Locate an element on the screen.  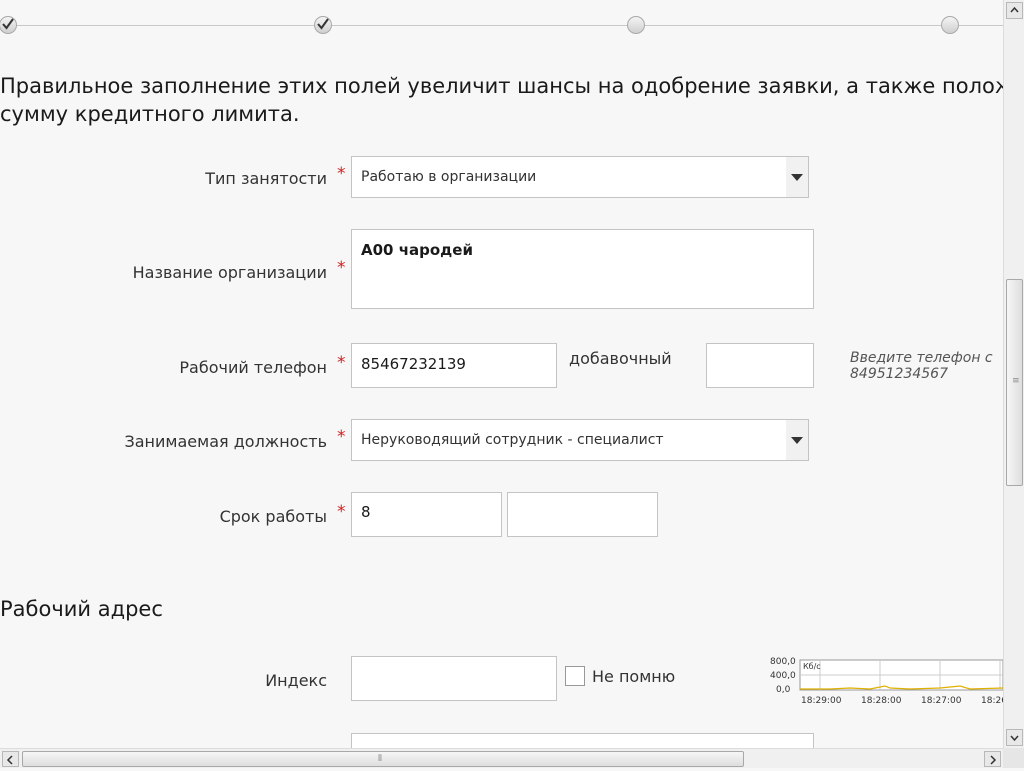
extension-label: добавочный is located at coordinates (620, 358).